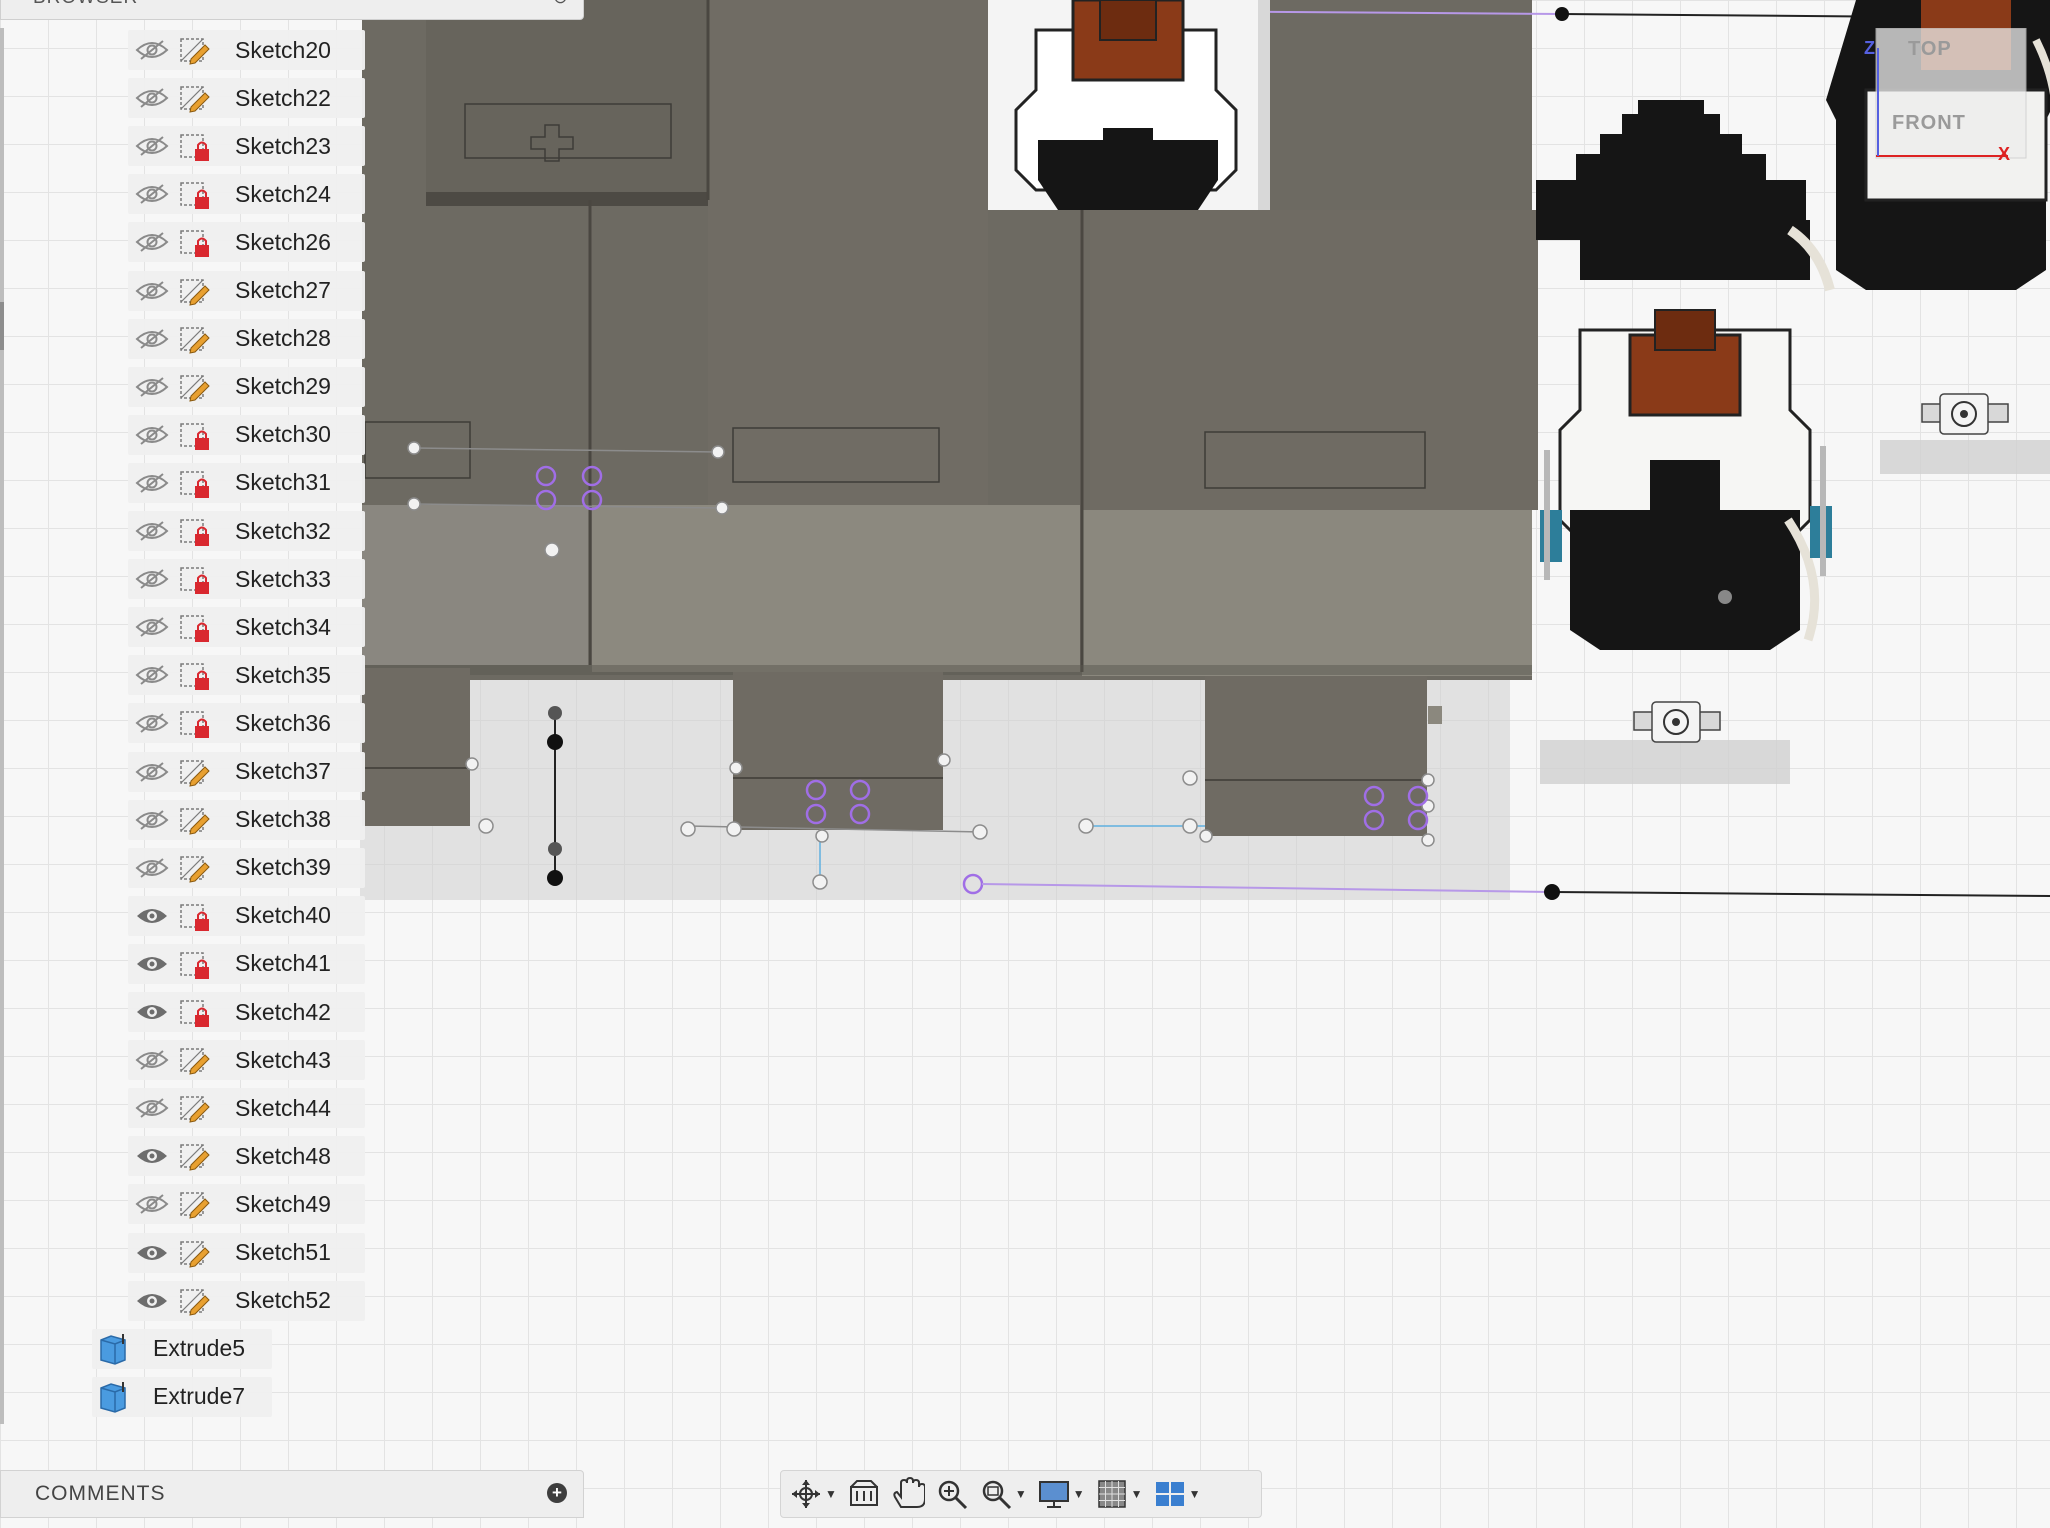 This screenshot has height=1528, width=2050. Describe the element at coordinates (246, 1300) in the screenshot. I see `tree-item-sketch52: Sketch52` at that location.